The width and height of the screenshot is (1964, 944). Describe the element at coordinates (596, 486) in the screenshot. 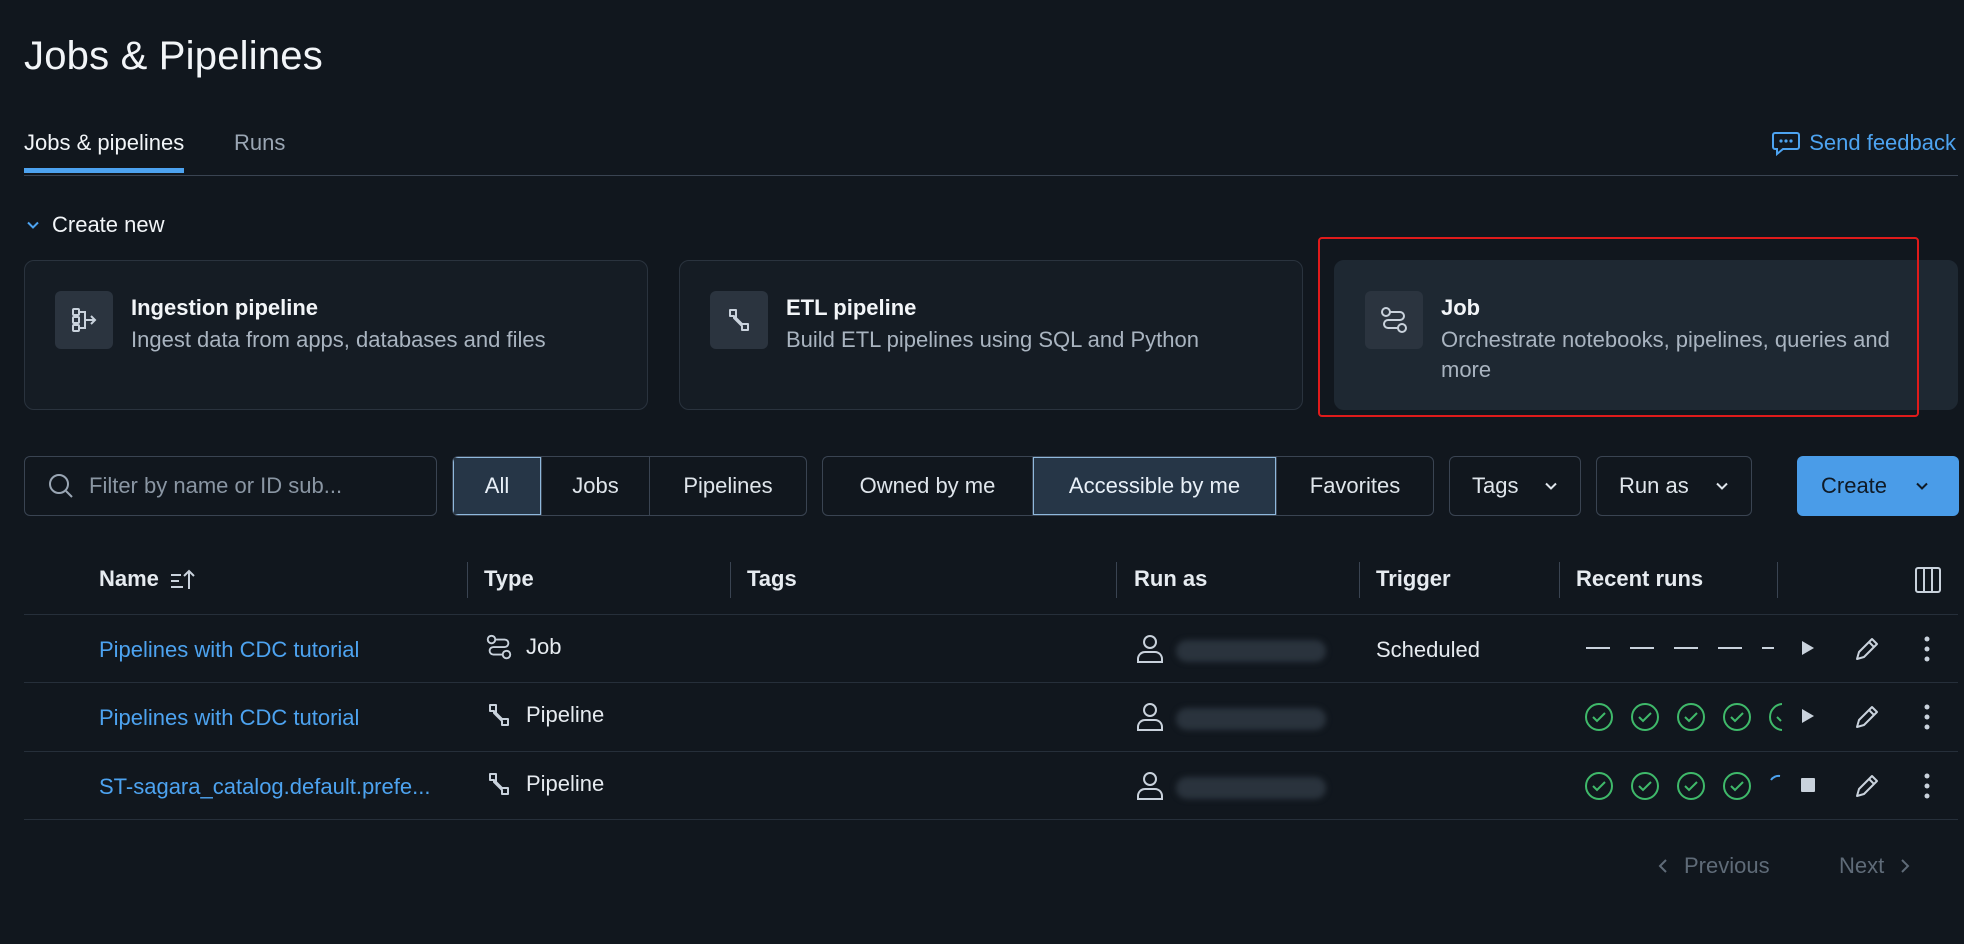

I see `filter-jobs: Jobs` at that location.